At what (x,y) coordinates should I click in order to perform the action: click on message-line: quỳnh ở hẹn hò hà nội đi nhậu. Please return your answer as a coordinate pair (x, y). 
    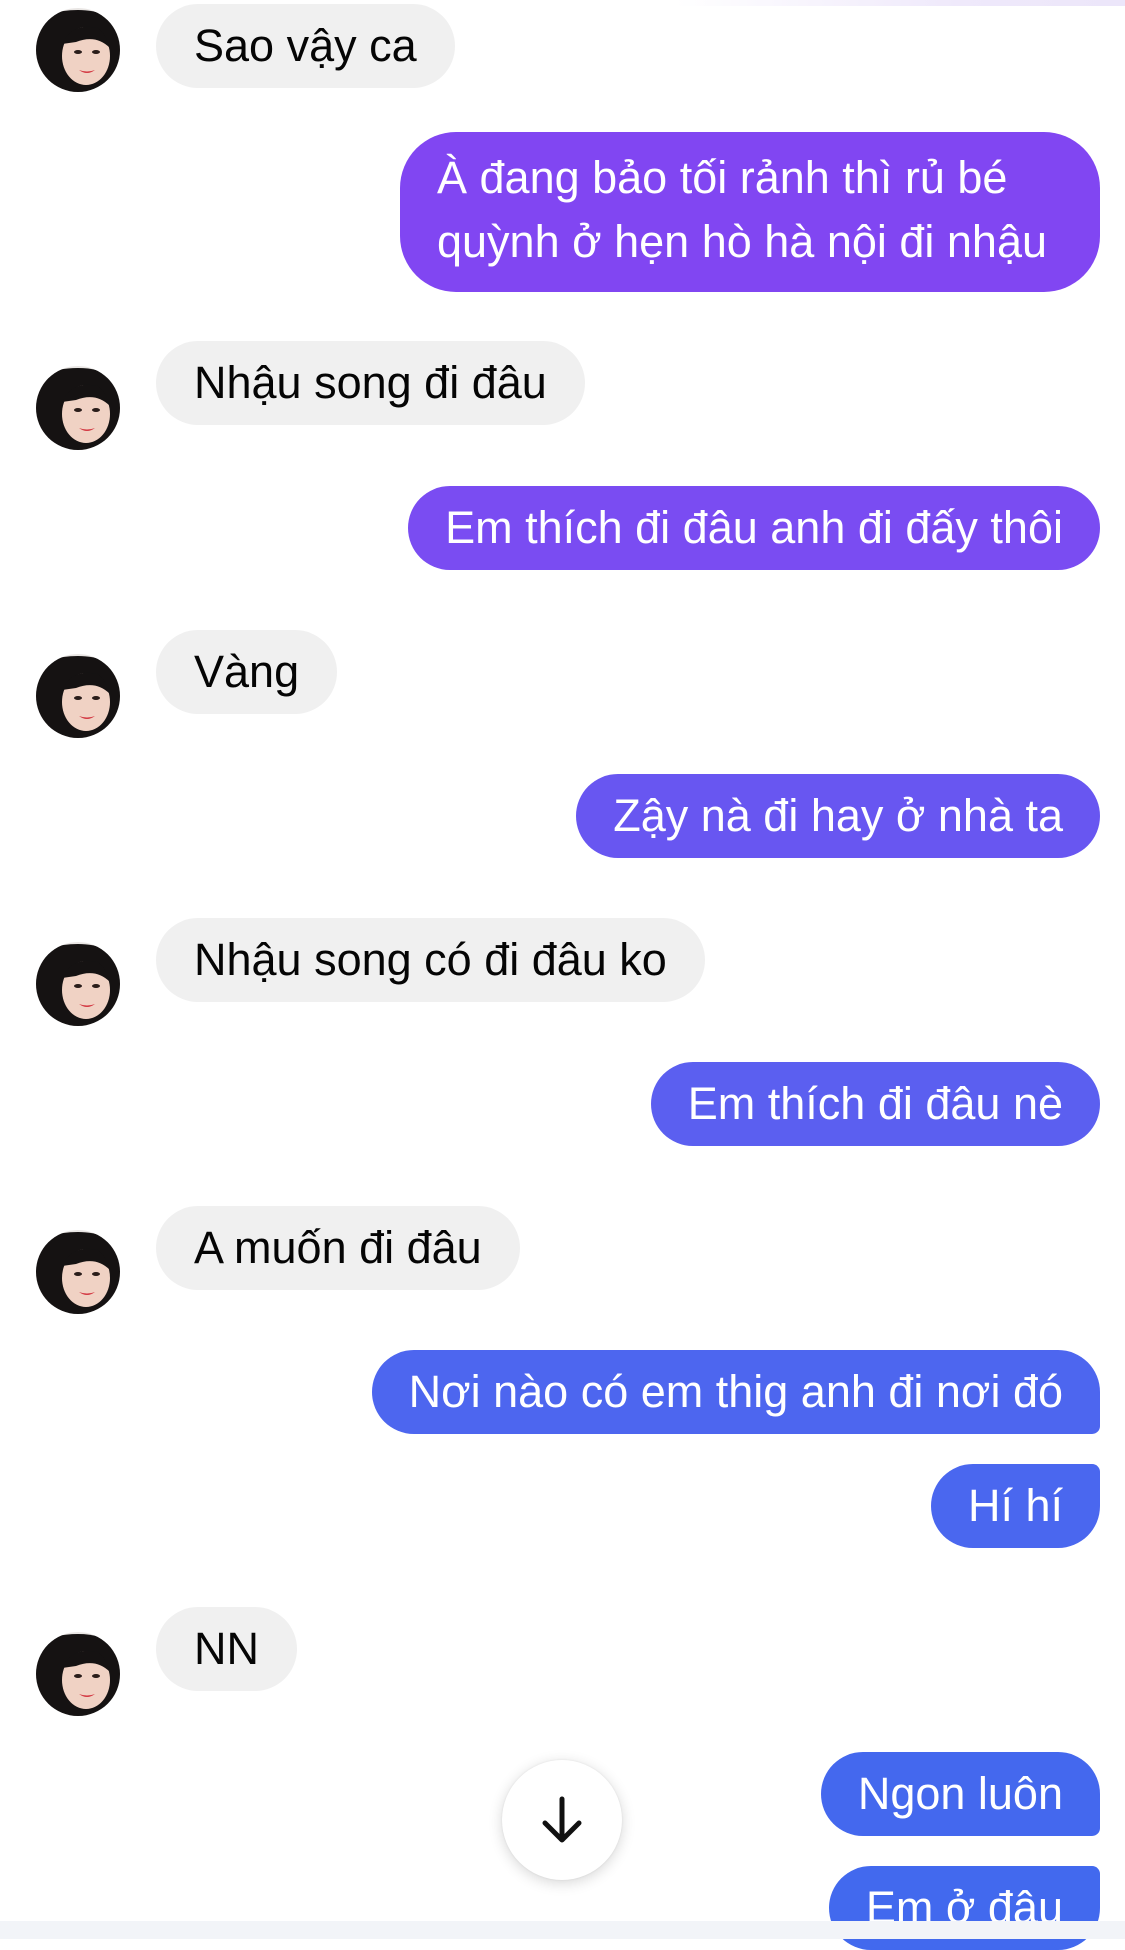
    Looking at the image, I should click on (742, 241).